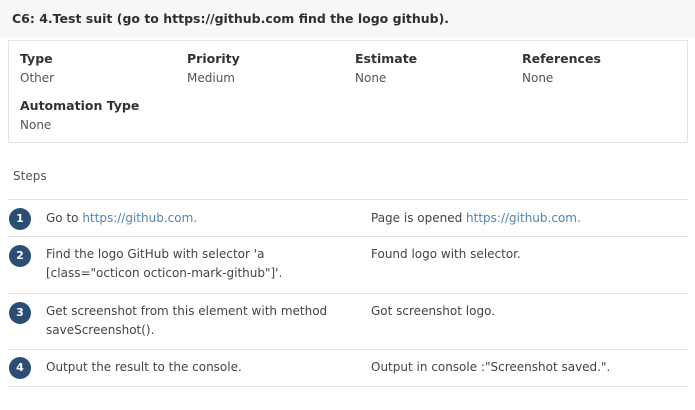  I want to click on field-priority: Priority Medium, so click(213, 68).